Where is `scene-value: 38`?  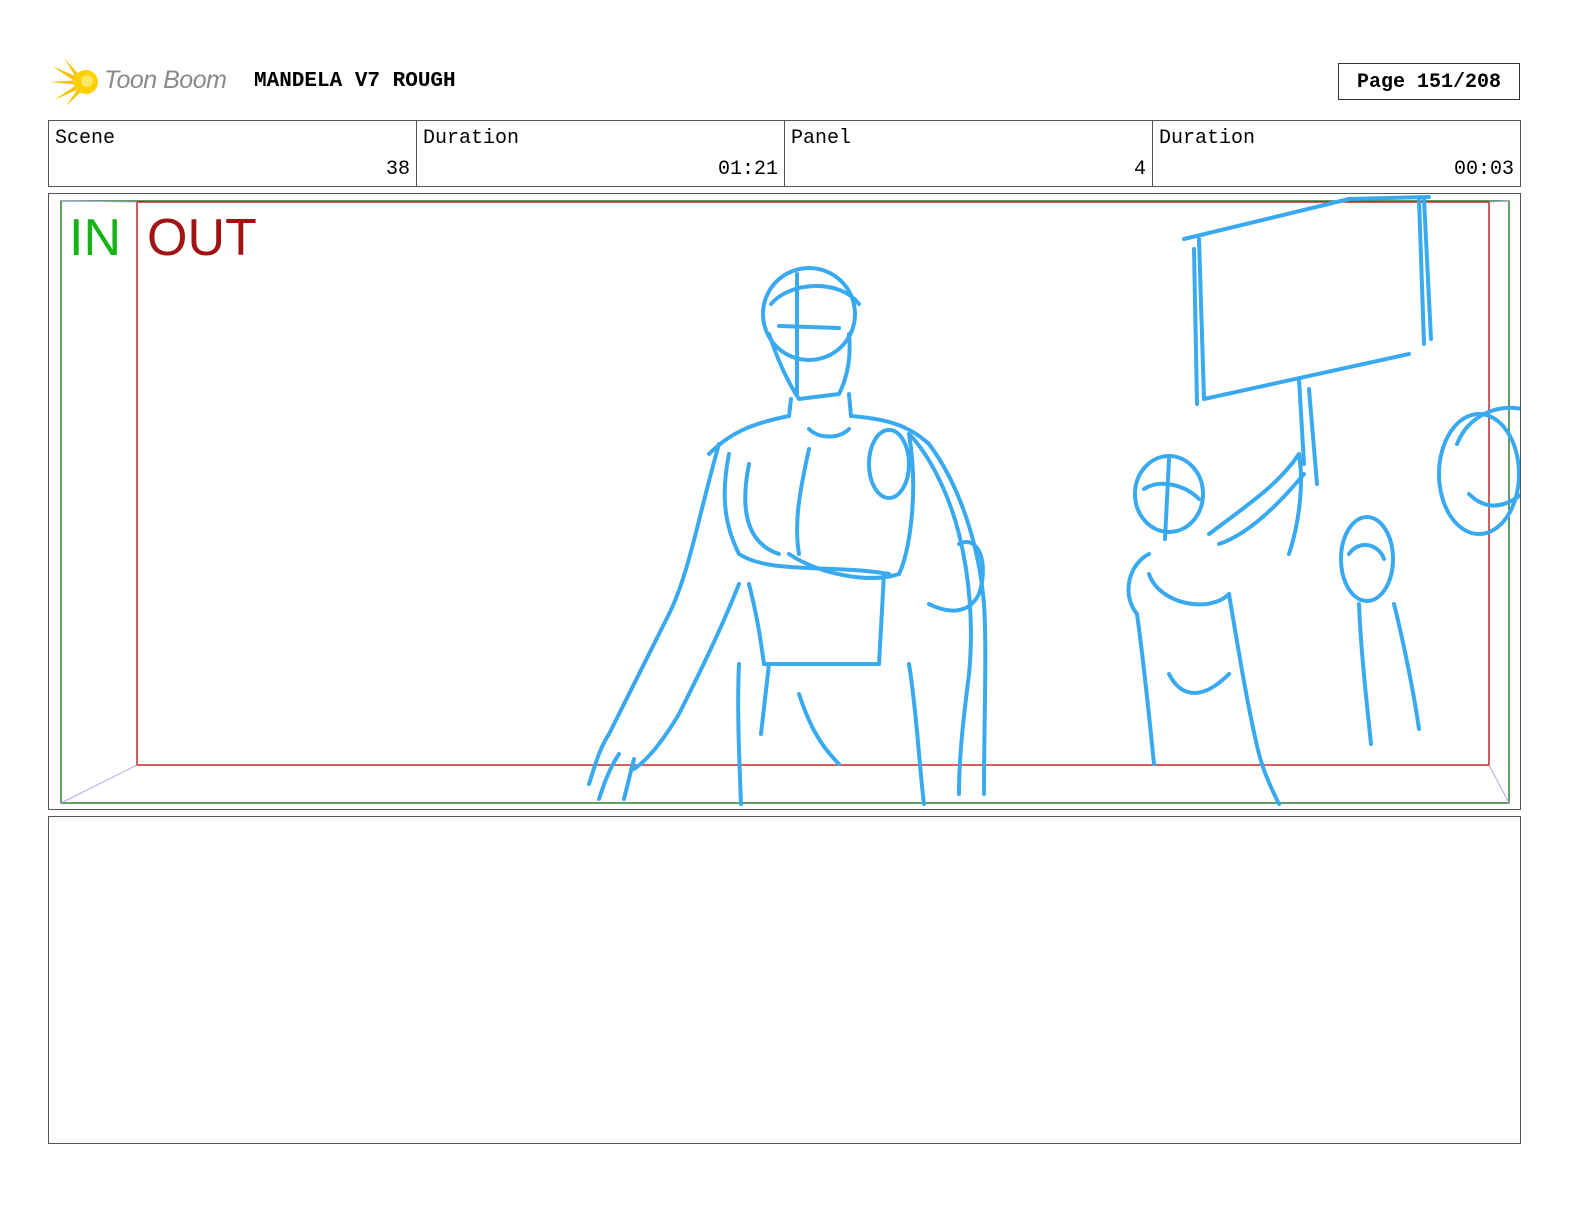 scene-value: 38 is located at coordinates (397, 169).